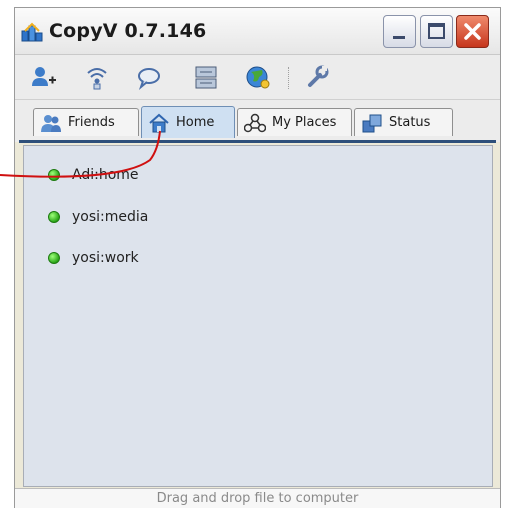  I want to click on maximize-icon, so click(436, 31).